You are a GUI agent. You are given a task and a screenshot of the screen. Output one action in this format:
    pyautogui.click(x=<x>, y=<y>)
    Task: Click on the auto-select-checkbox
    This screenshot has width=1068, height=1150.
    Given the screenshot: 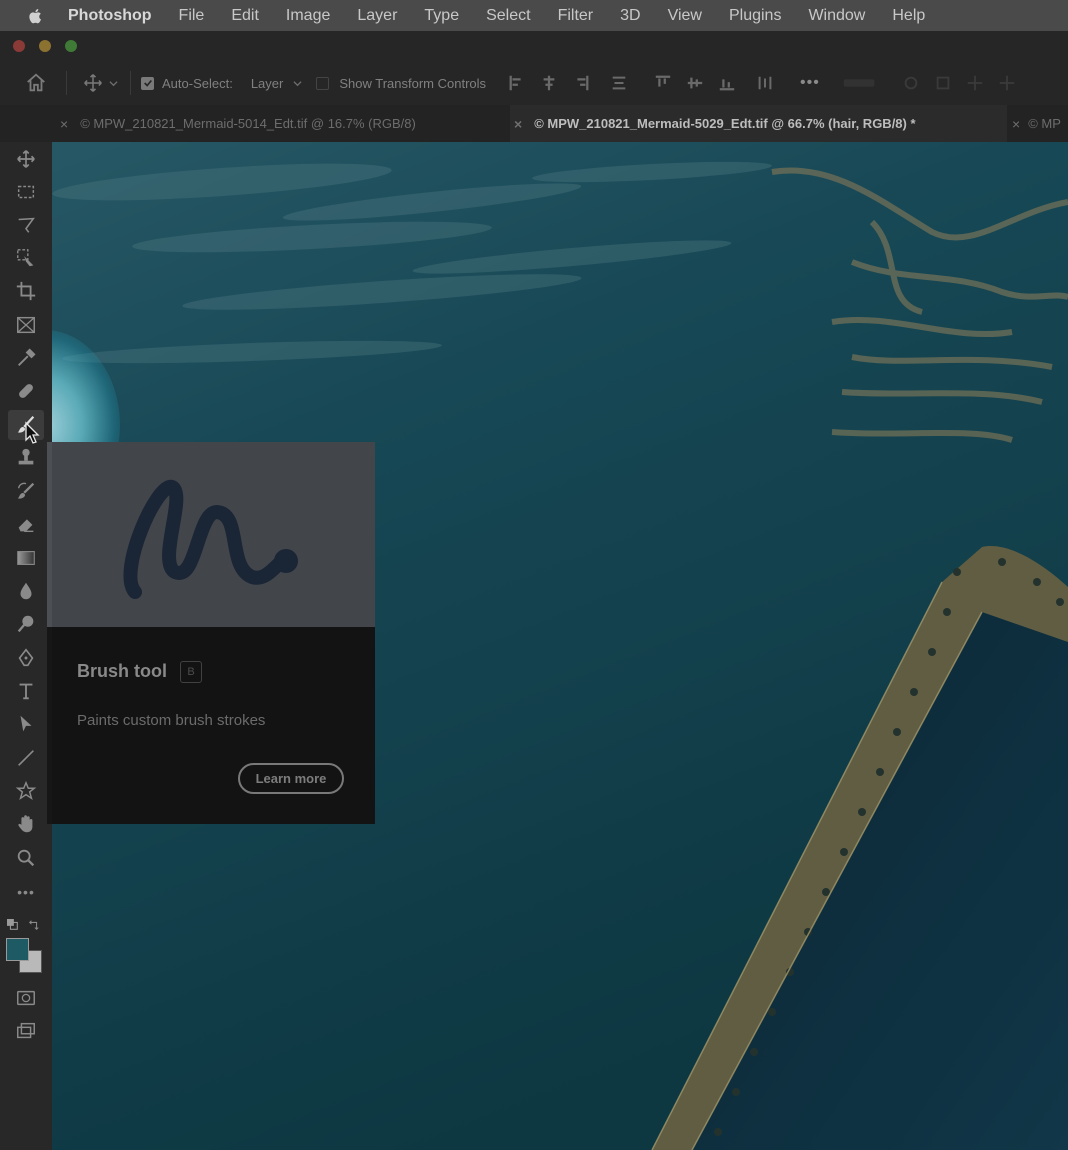 What is the action you would take?
    pyautogui.click(x=147, y=83)
    